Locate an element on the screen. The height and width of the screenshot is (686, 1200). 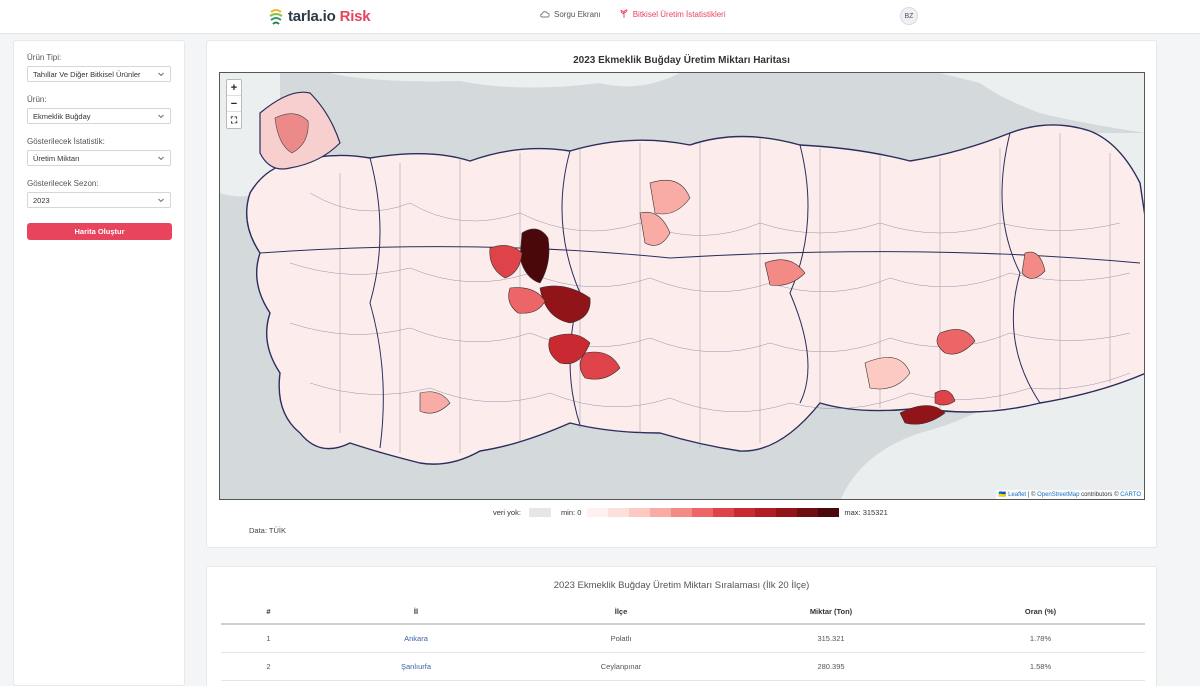
cell-il: Şanlıurfa is located at coordinates (416, 666).